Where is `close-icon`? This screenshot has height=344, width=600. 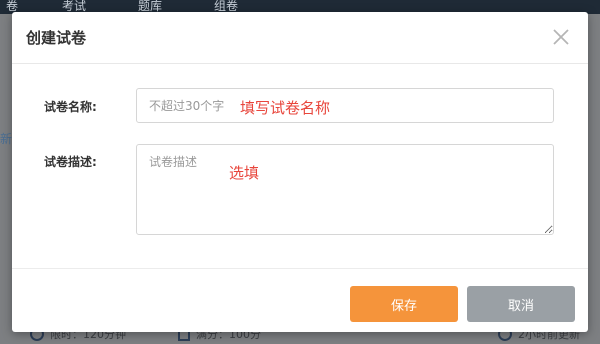 close-icon is located at coordinates (561, 37).